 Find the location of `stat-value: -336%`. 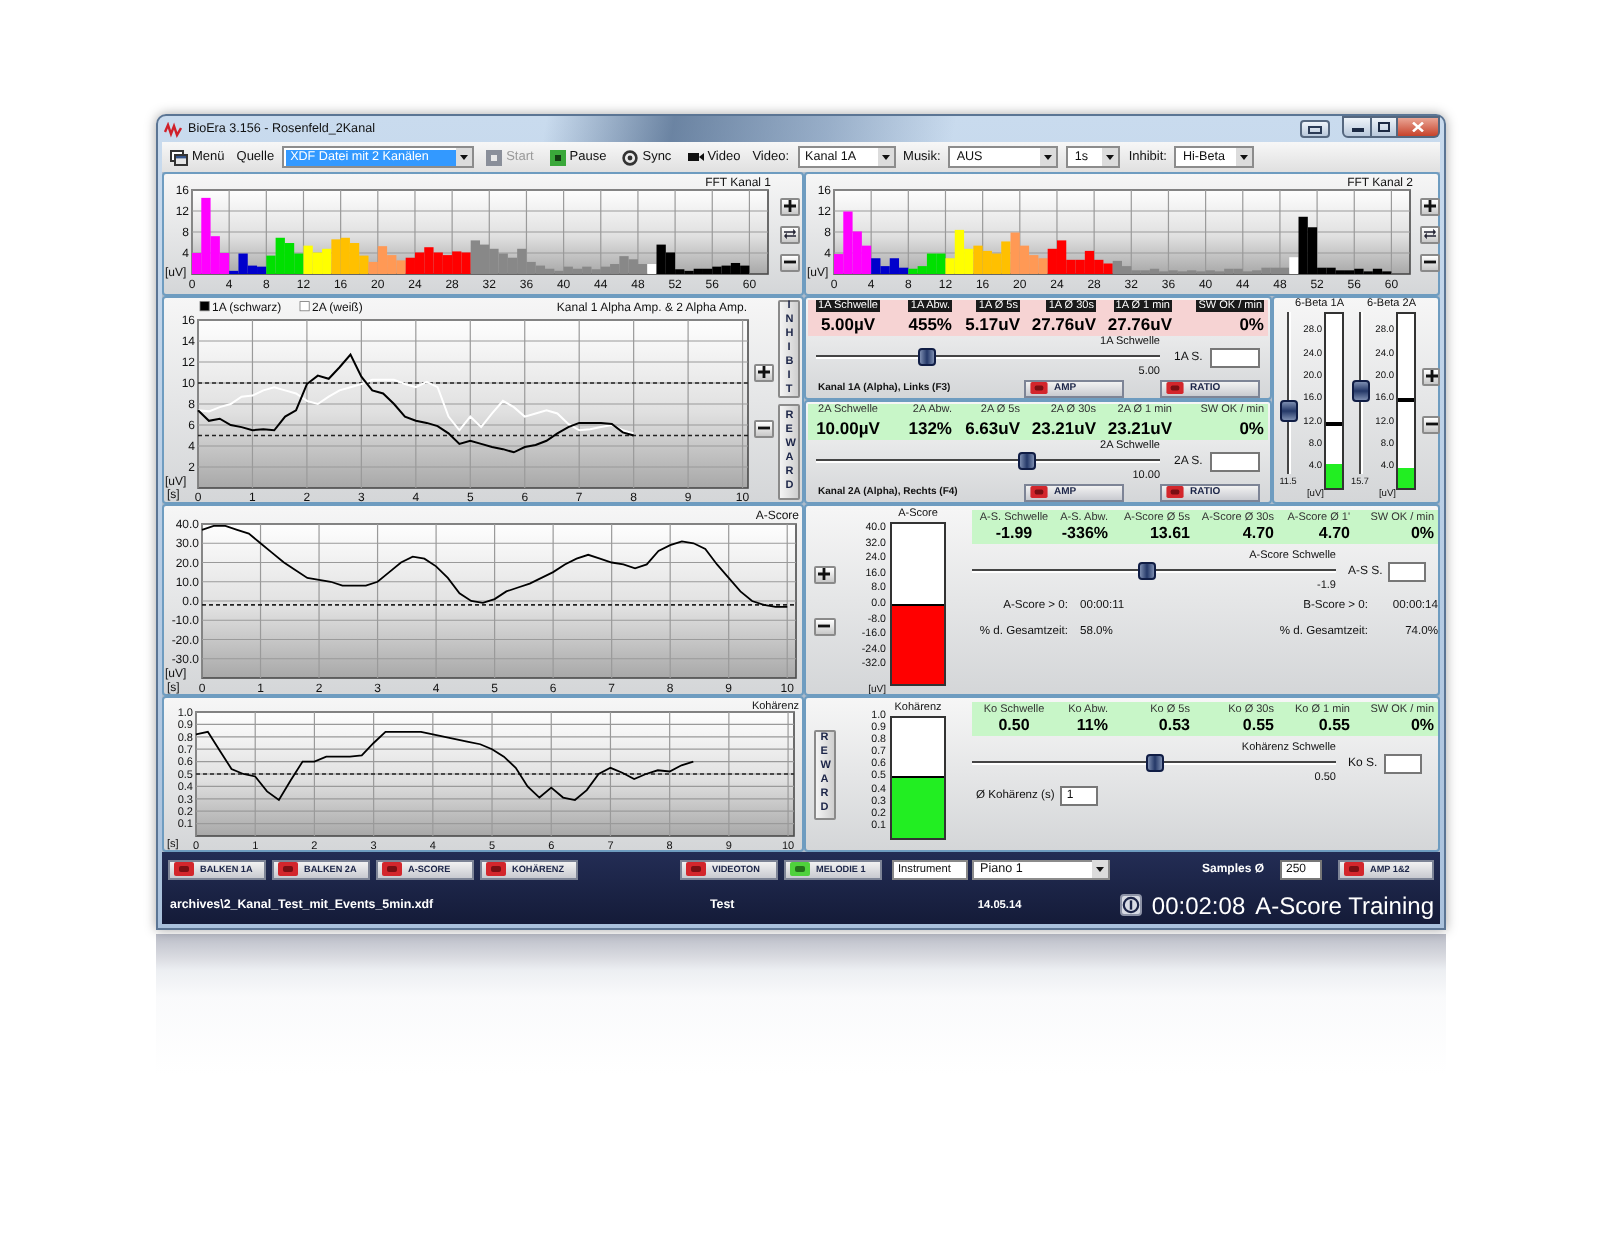

stat-value: -336% is located at coordinates (1084, 533).